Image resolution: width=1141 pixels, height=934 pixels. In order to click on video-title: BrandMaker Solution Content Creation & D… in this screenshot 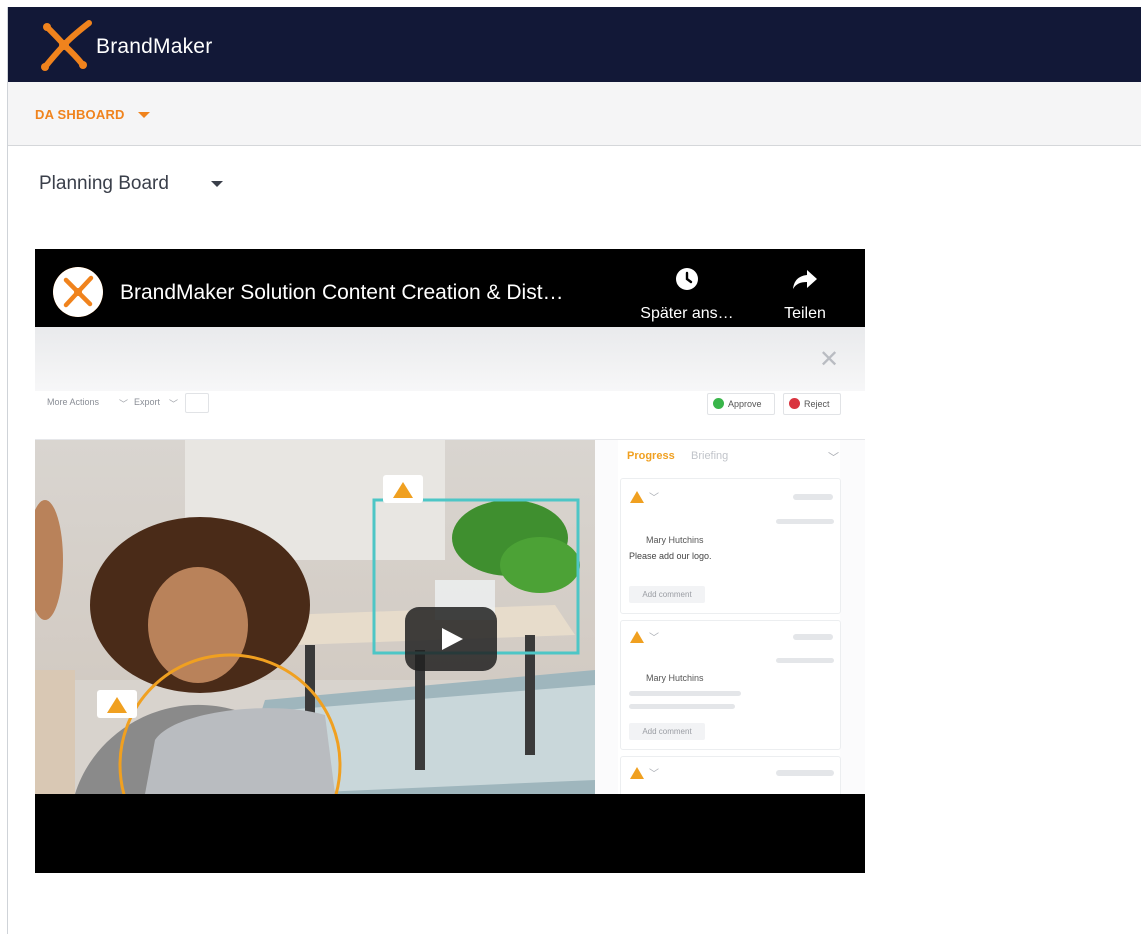, I will do `click(342, 293)`.